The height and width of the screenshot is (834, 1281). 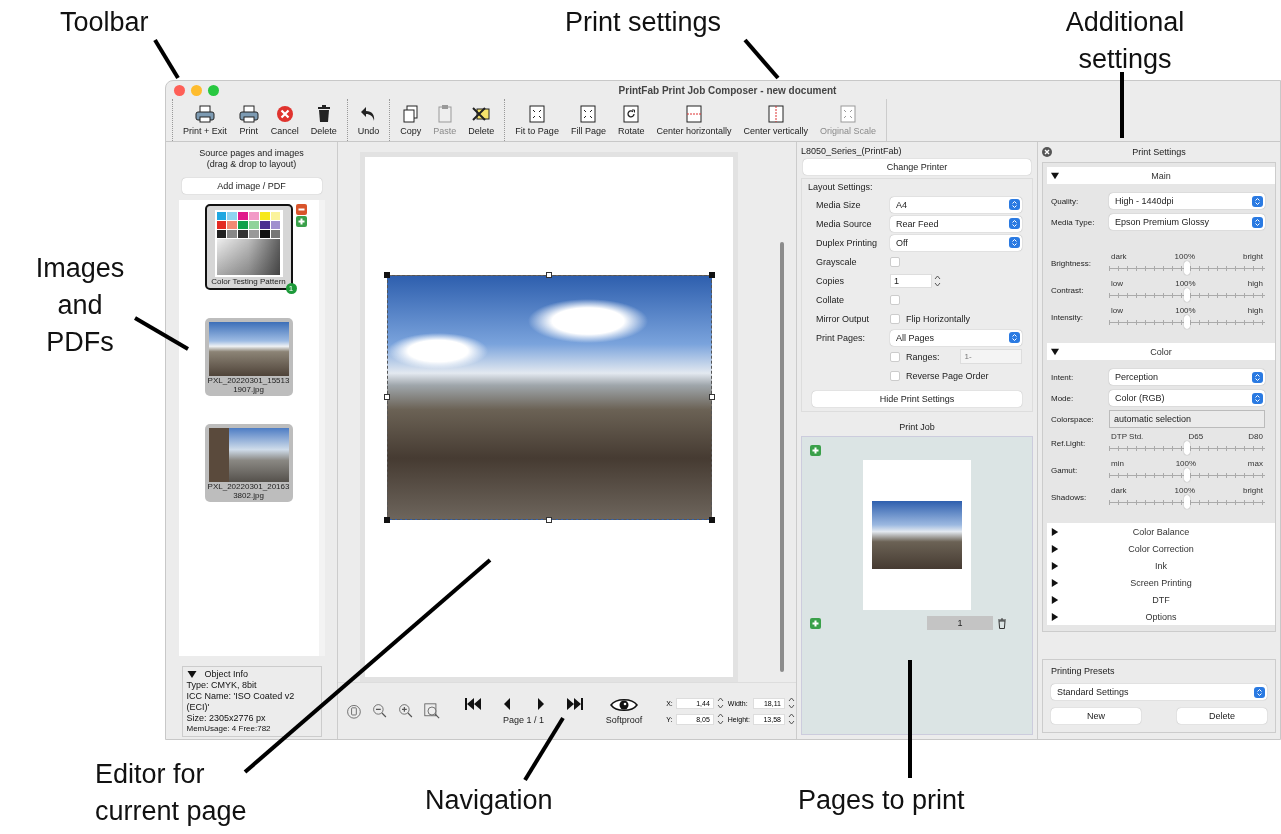 What do you see at coordinates (694, 120) in the screenshot?
I see `center-h-button: Center horizontally` at bounding box center [694, 120].